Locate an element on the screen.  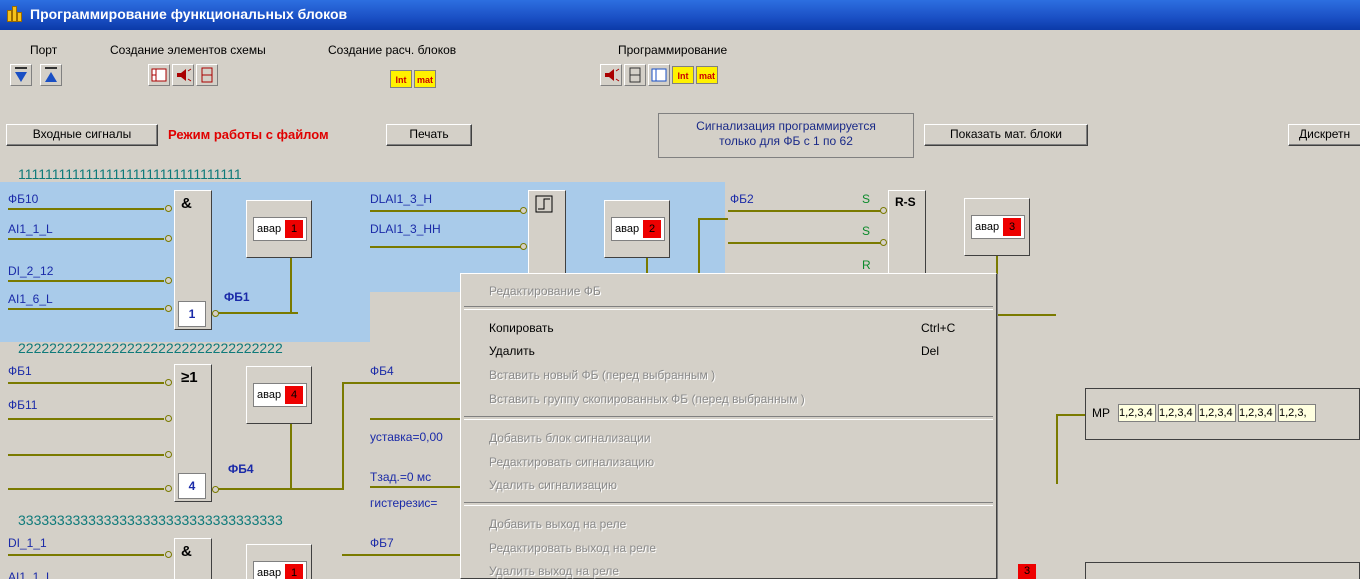
note-line2: только для ФБ с 1 по 62 is located at coordinates (786, 141).